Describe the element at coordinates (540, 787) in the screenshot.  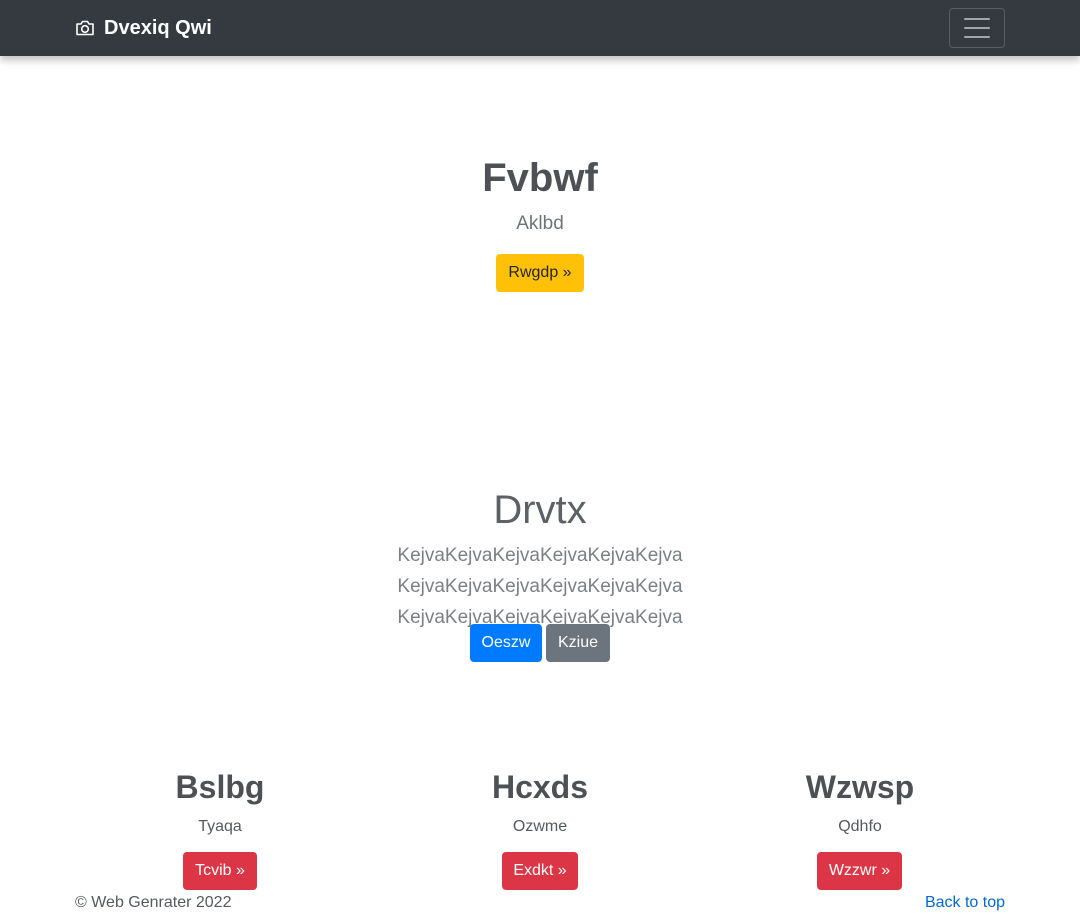
I see `feature-title: Hcxds` at that location.